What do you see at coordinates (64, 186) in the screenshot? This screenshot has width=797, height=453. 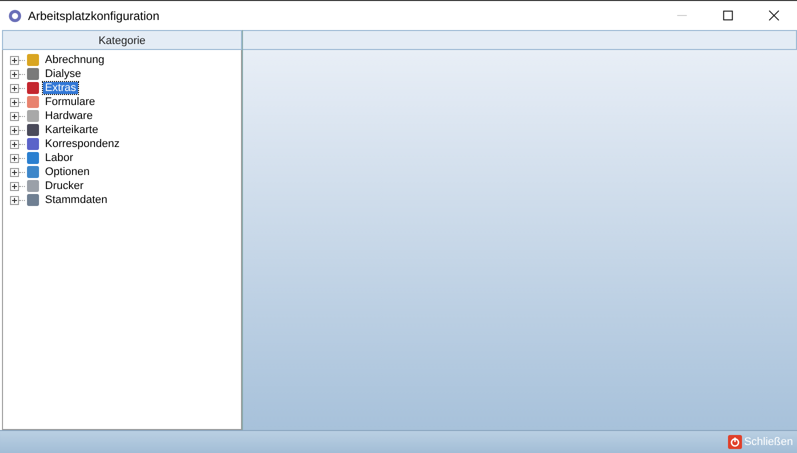 I see `tree-item: Drucker` at bounding box center [64, 186].